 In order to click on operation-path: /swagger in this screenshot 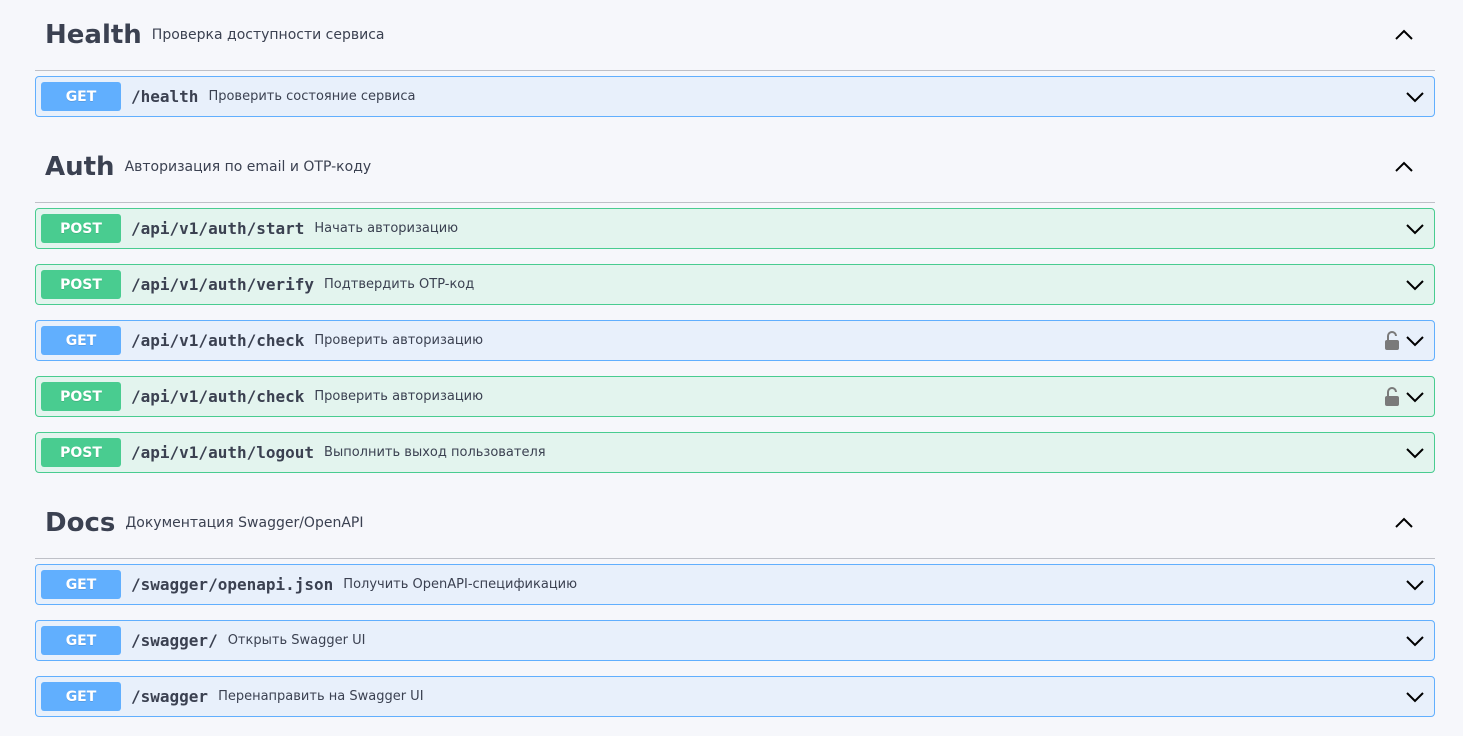, I will do `click(170, 696)`.